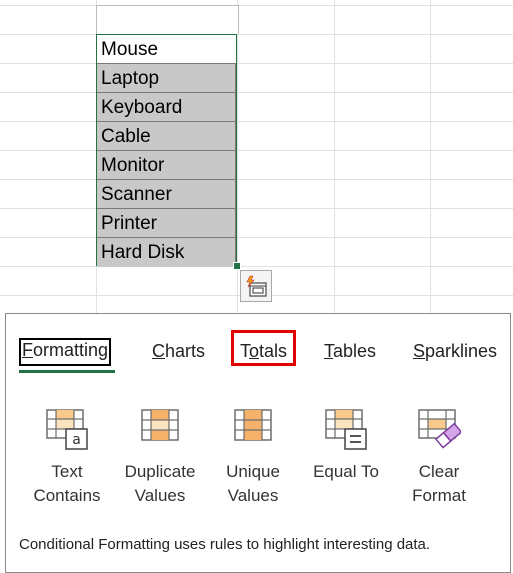 The image size is (513, 573). I want to click on svg-text: a, so click(76, 440).